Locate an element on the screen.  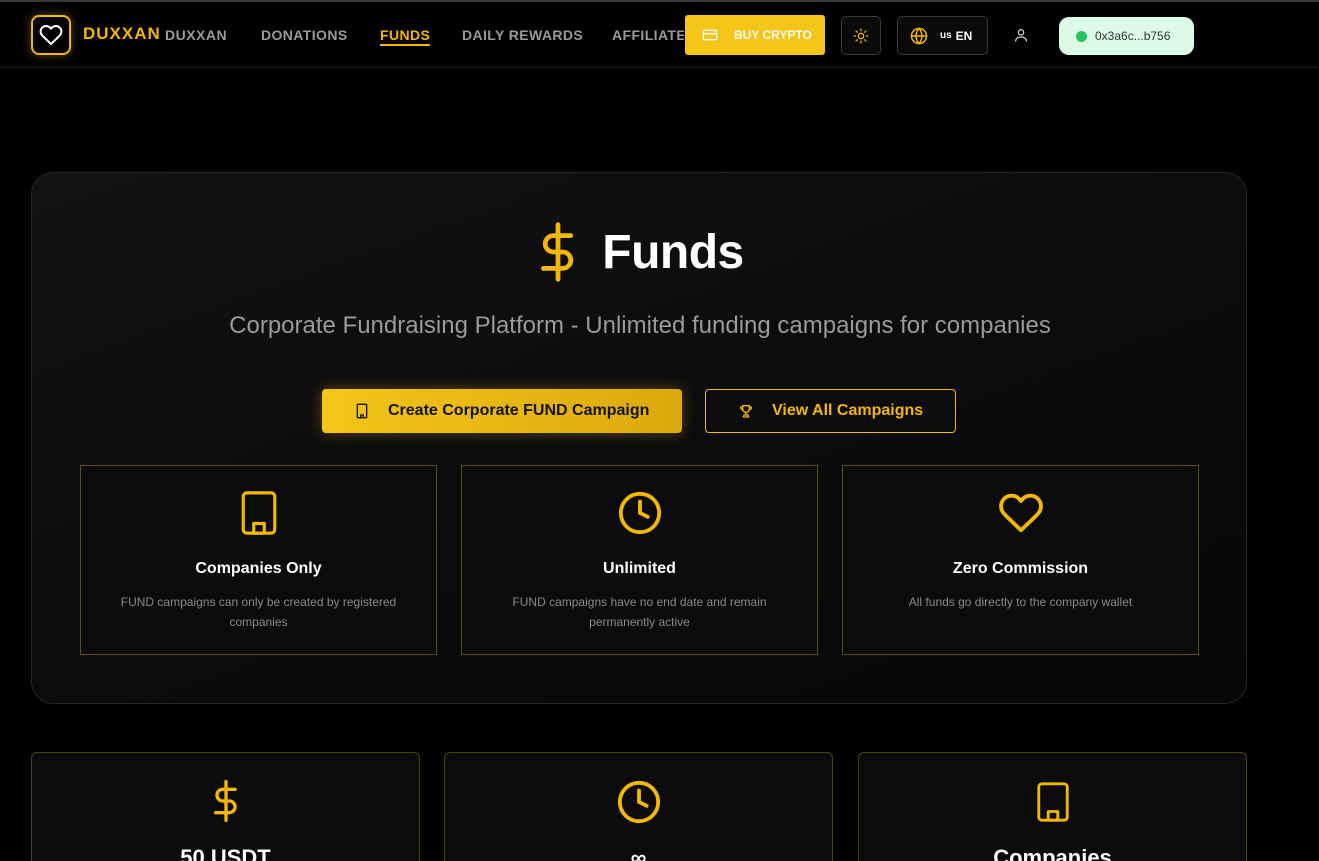
feature-title: Unlimited is located at coordinates (639, 568).